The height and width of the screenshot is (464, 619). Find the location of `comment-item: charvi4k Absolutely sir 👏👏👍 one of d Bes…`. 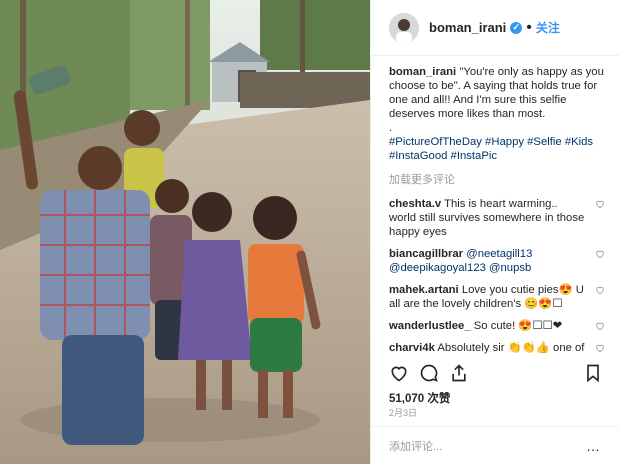

comment-item: charvi4k Absolutely sir 👏👏👍 one of d Bes… is located at coordinates (497, 348).